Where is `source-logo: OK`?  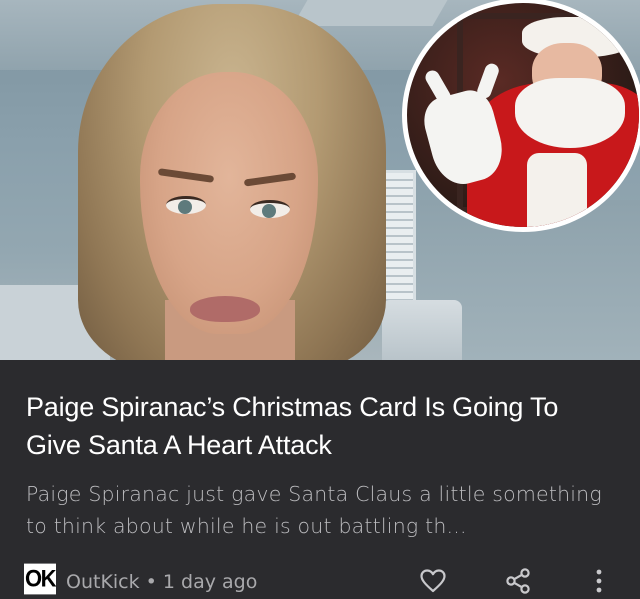
source-logo: OK is located at coordinates (40, 579).